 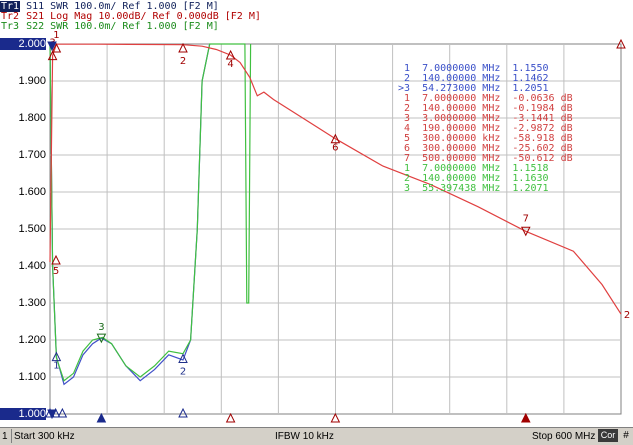 I want to click on channel-number: 1, so click(x=5, y=436).